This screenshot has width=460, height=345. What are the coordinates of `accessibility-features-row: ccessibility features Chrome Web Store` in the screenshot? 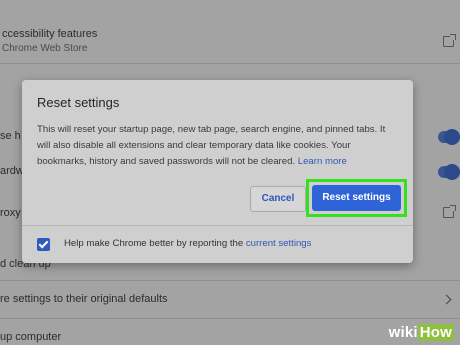 It's located at (231, 41).